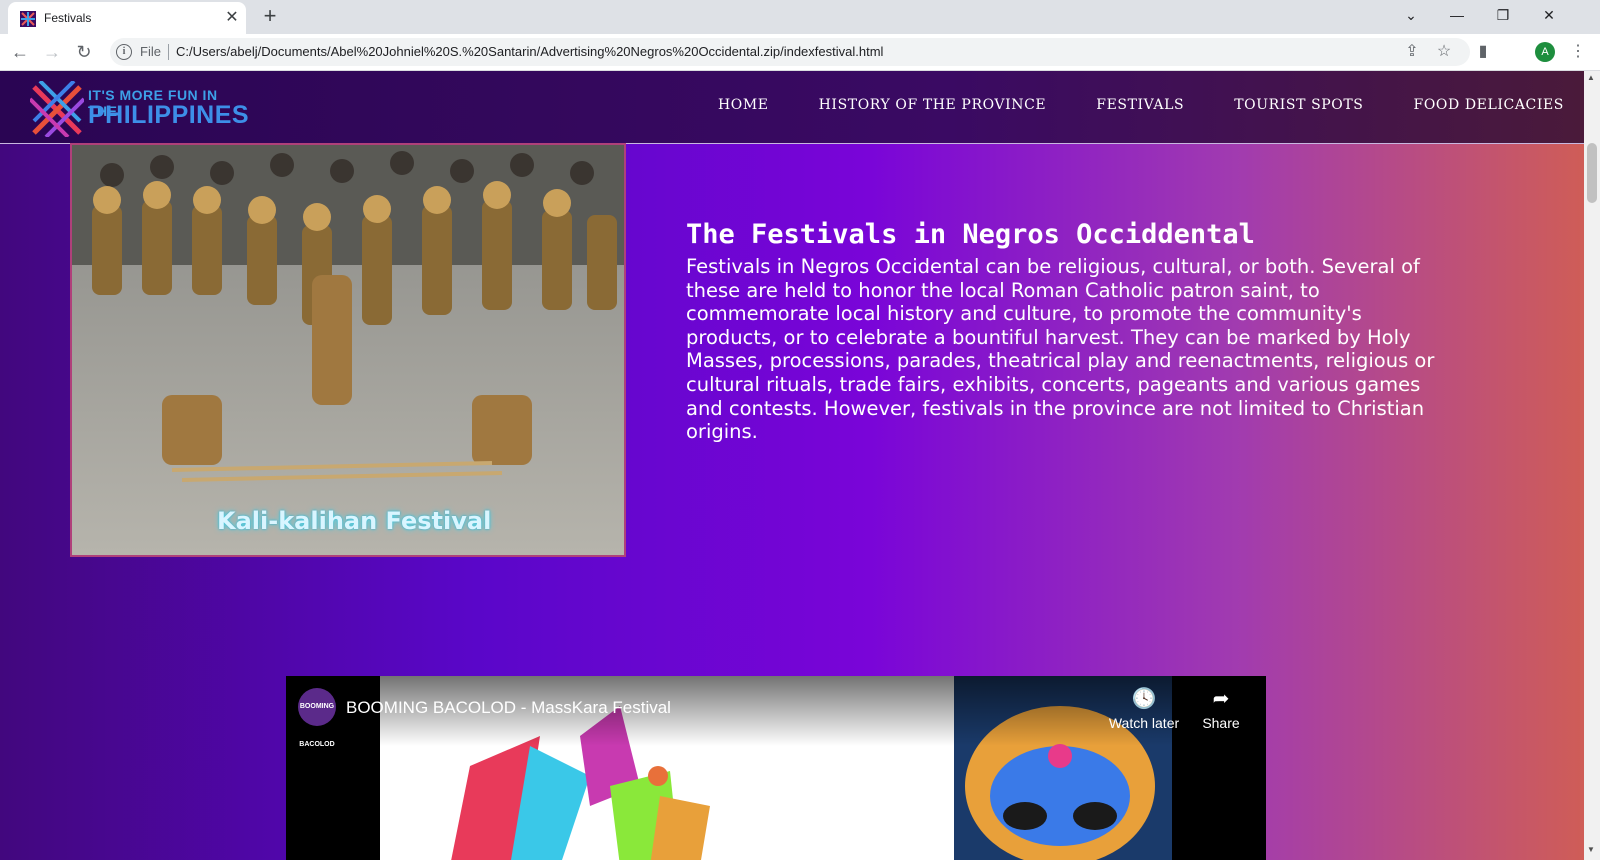  What do you see at coordinates (127, 18) in the screenshot?
I see `tab-festivals: Festivals ✕` at bounding box center [127, 18].